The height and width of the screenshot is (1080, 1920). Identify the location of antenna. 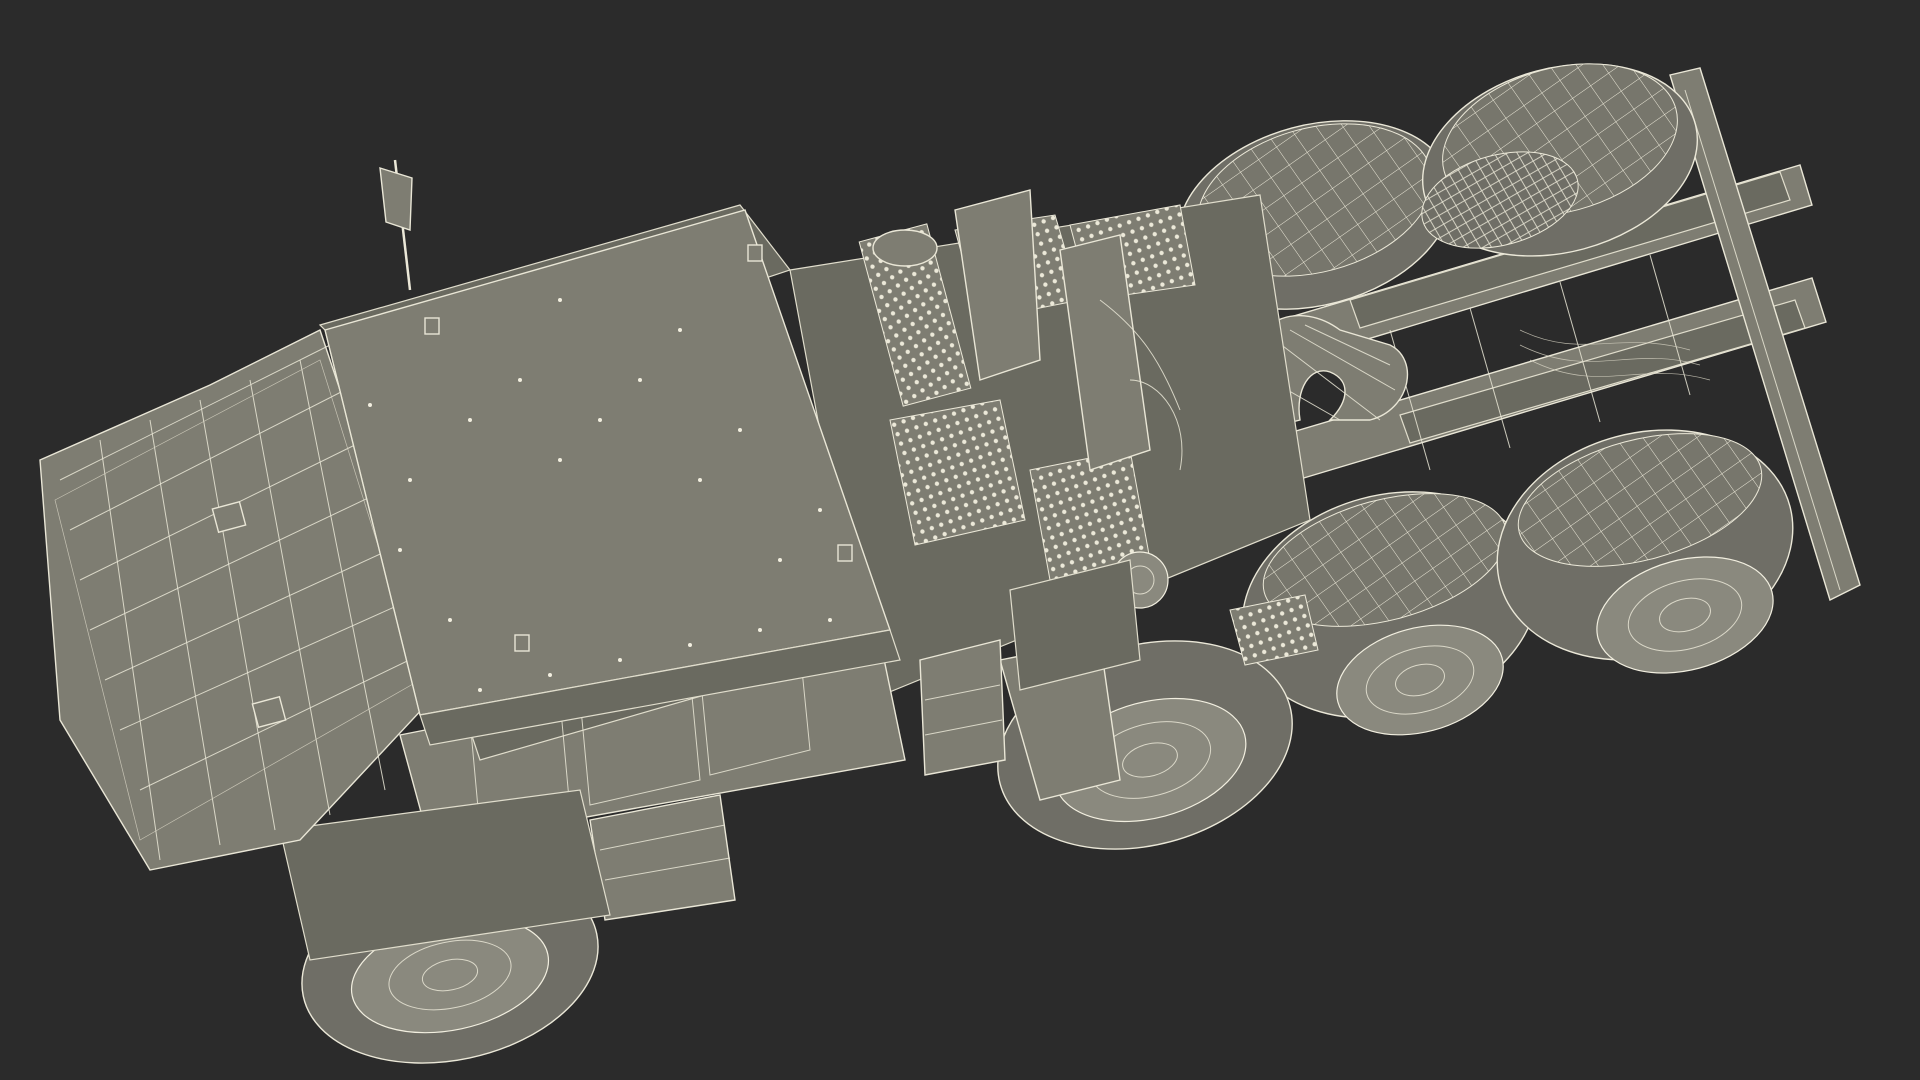
(396, 225).